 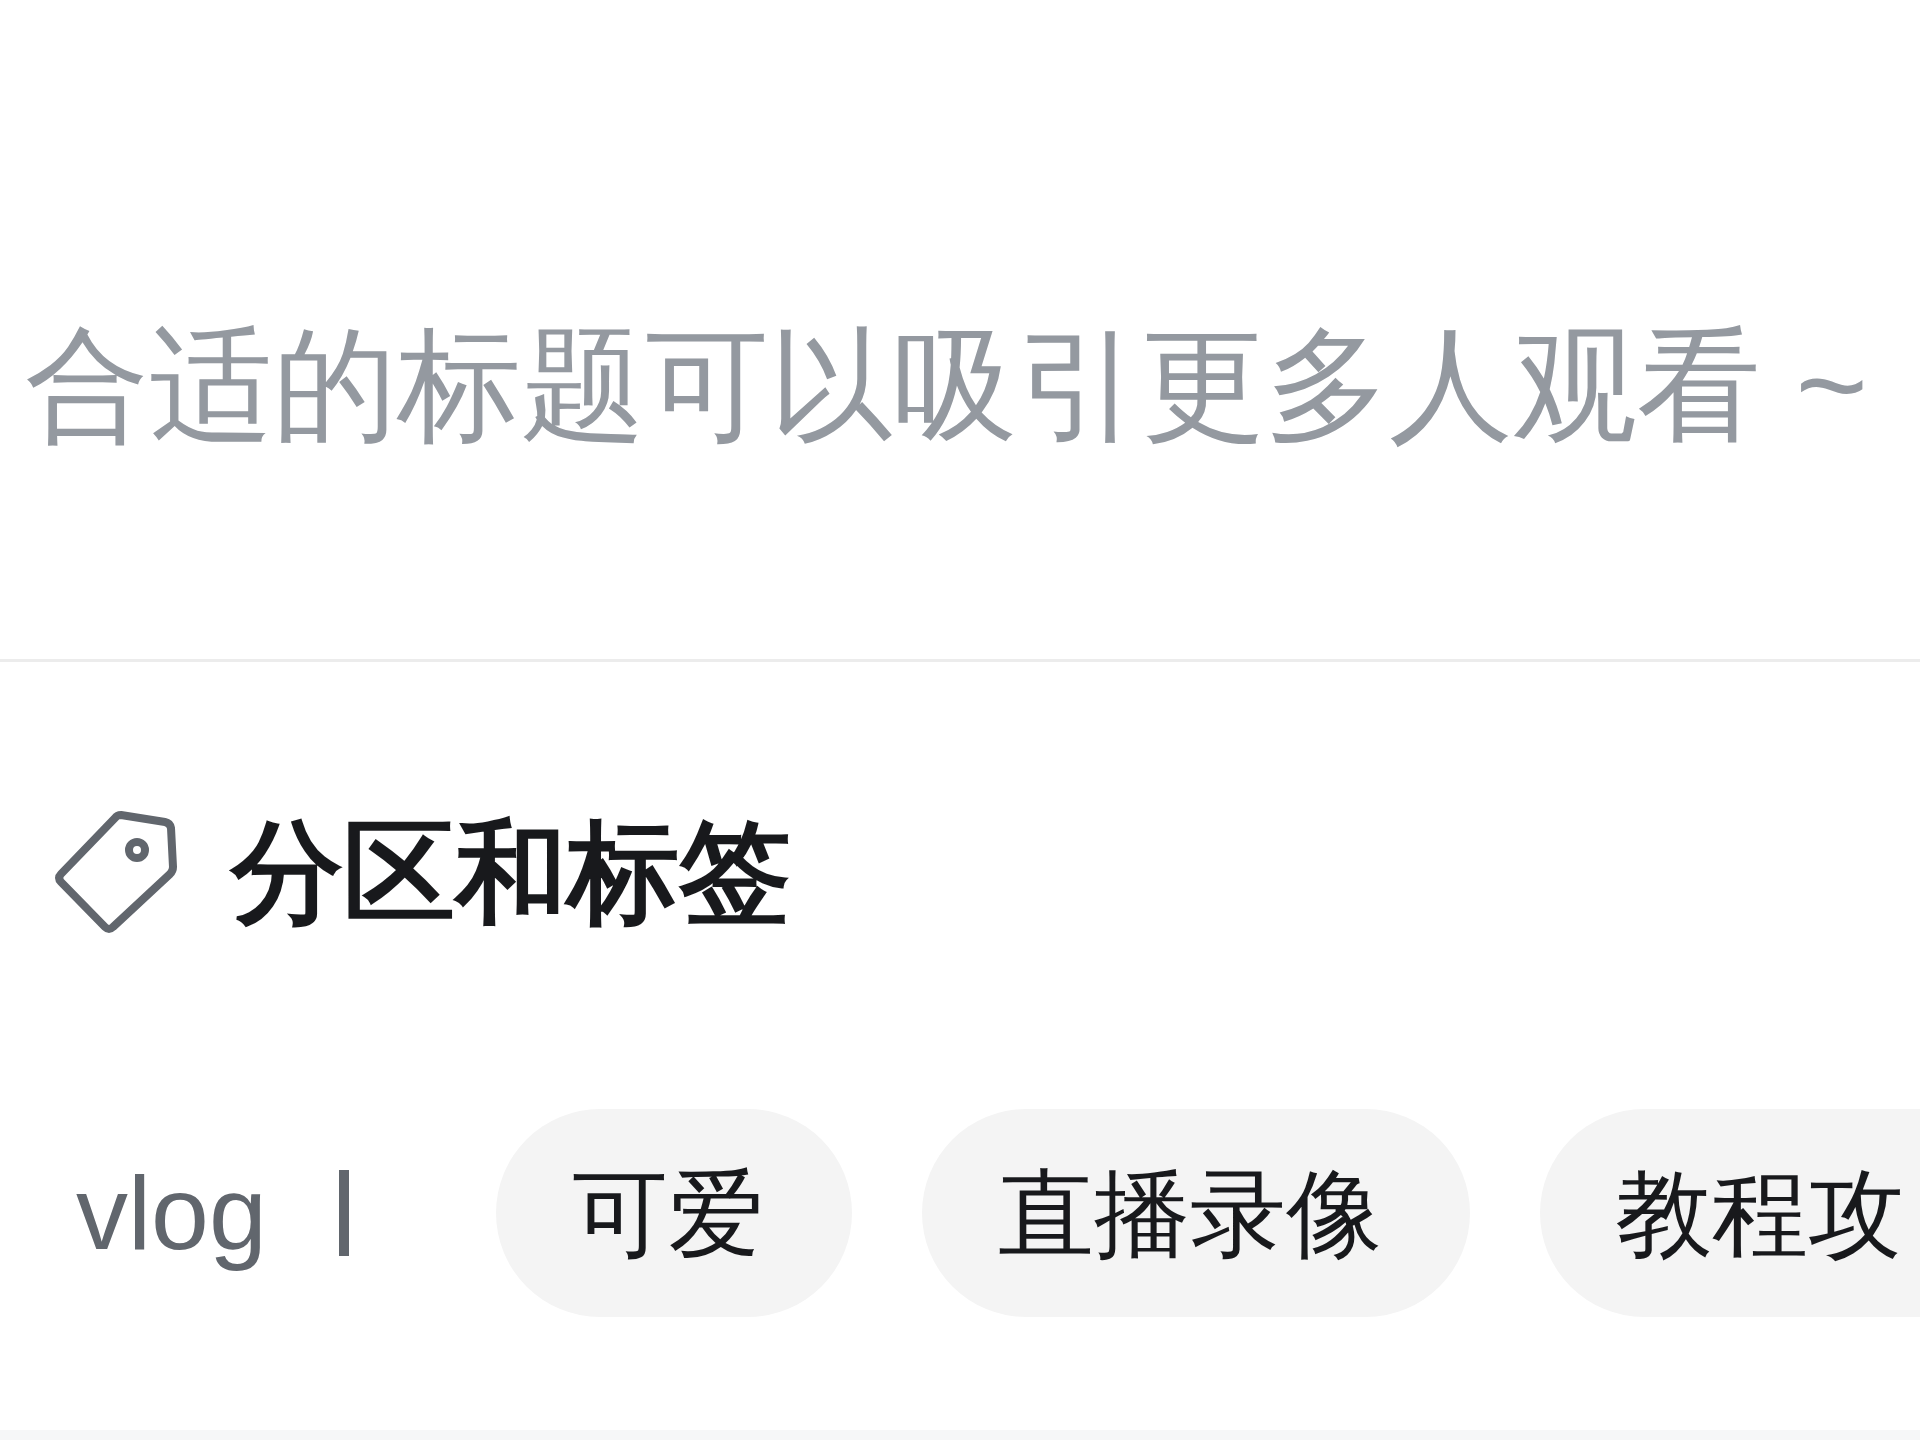 What do you see at coordinates (212, 1213) in the screenshot?
I see `tag-input-field: vlog` at bounding box center [212, 1213].